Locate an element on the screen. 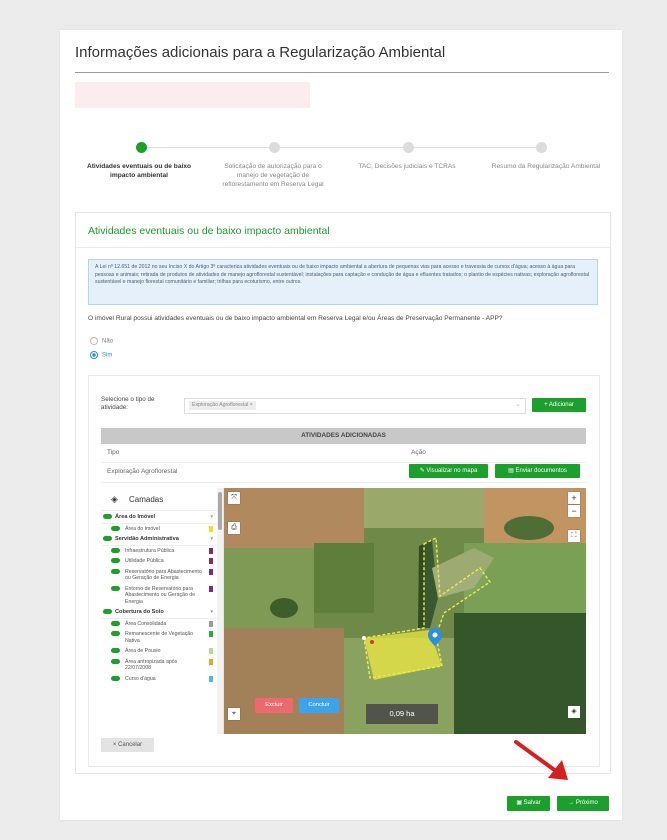  add-activity-button: + Adicionar is located at coordinates (559, 405).